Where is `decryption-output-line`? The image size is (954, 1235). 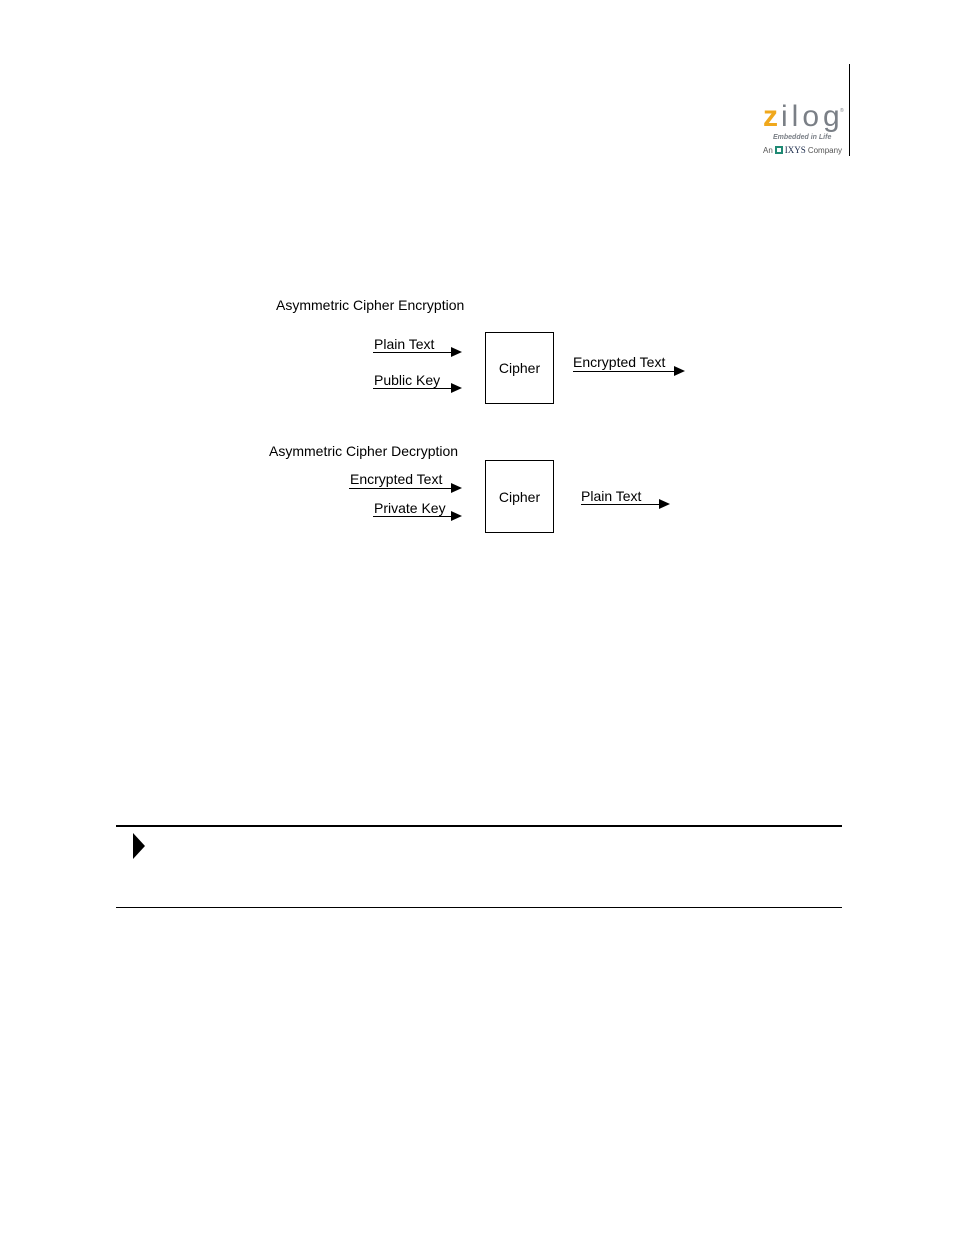 decryption-output-line is located at coordinates (621, 504).